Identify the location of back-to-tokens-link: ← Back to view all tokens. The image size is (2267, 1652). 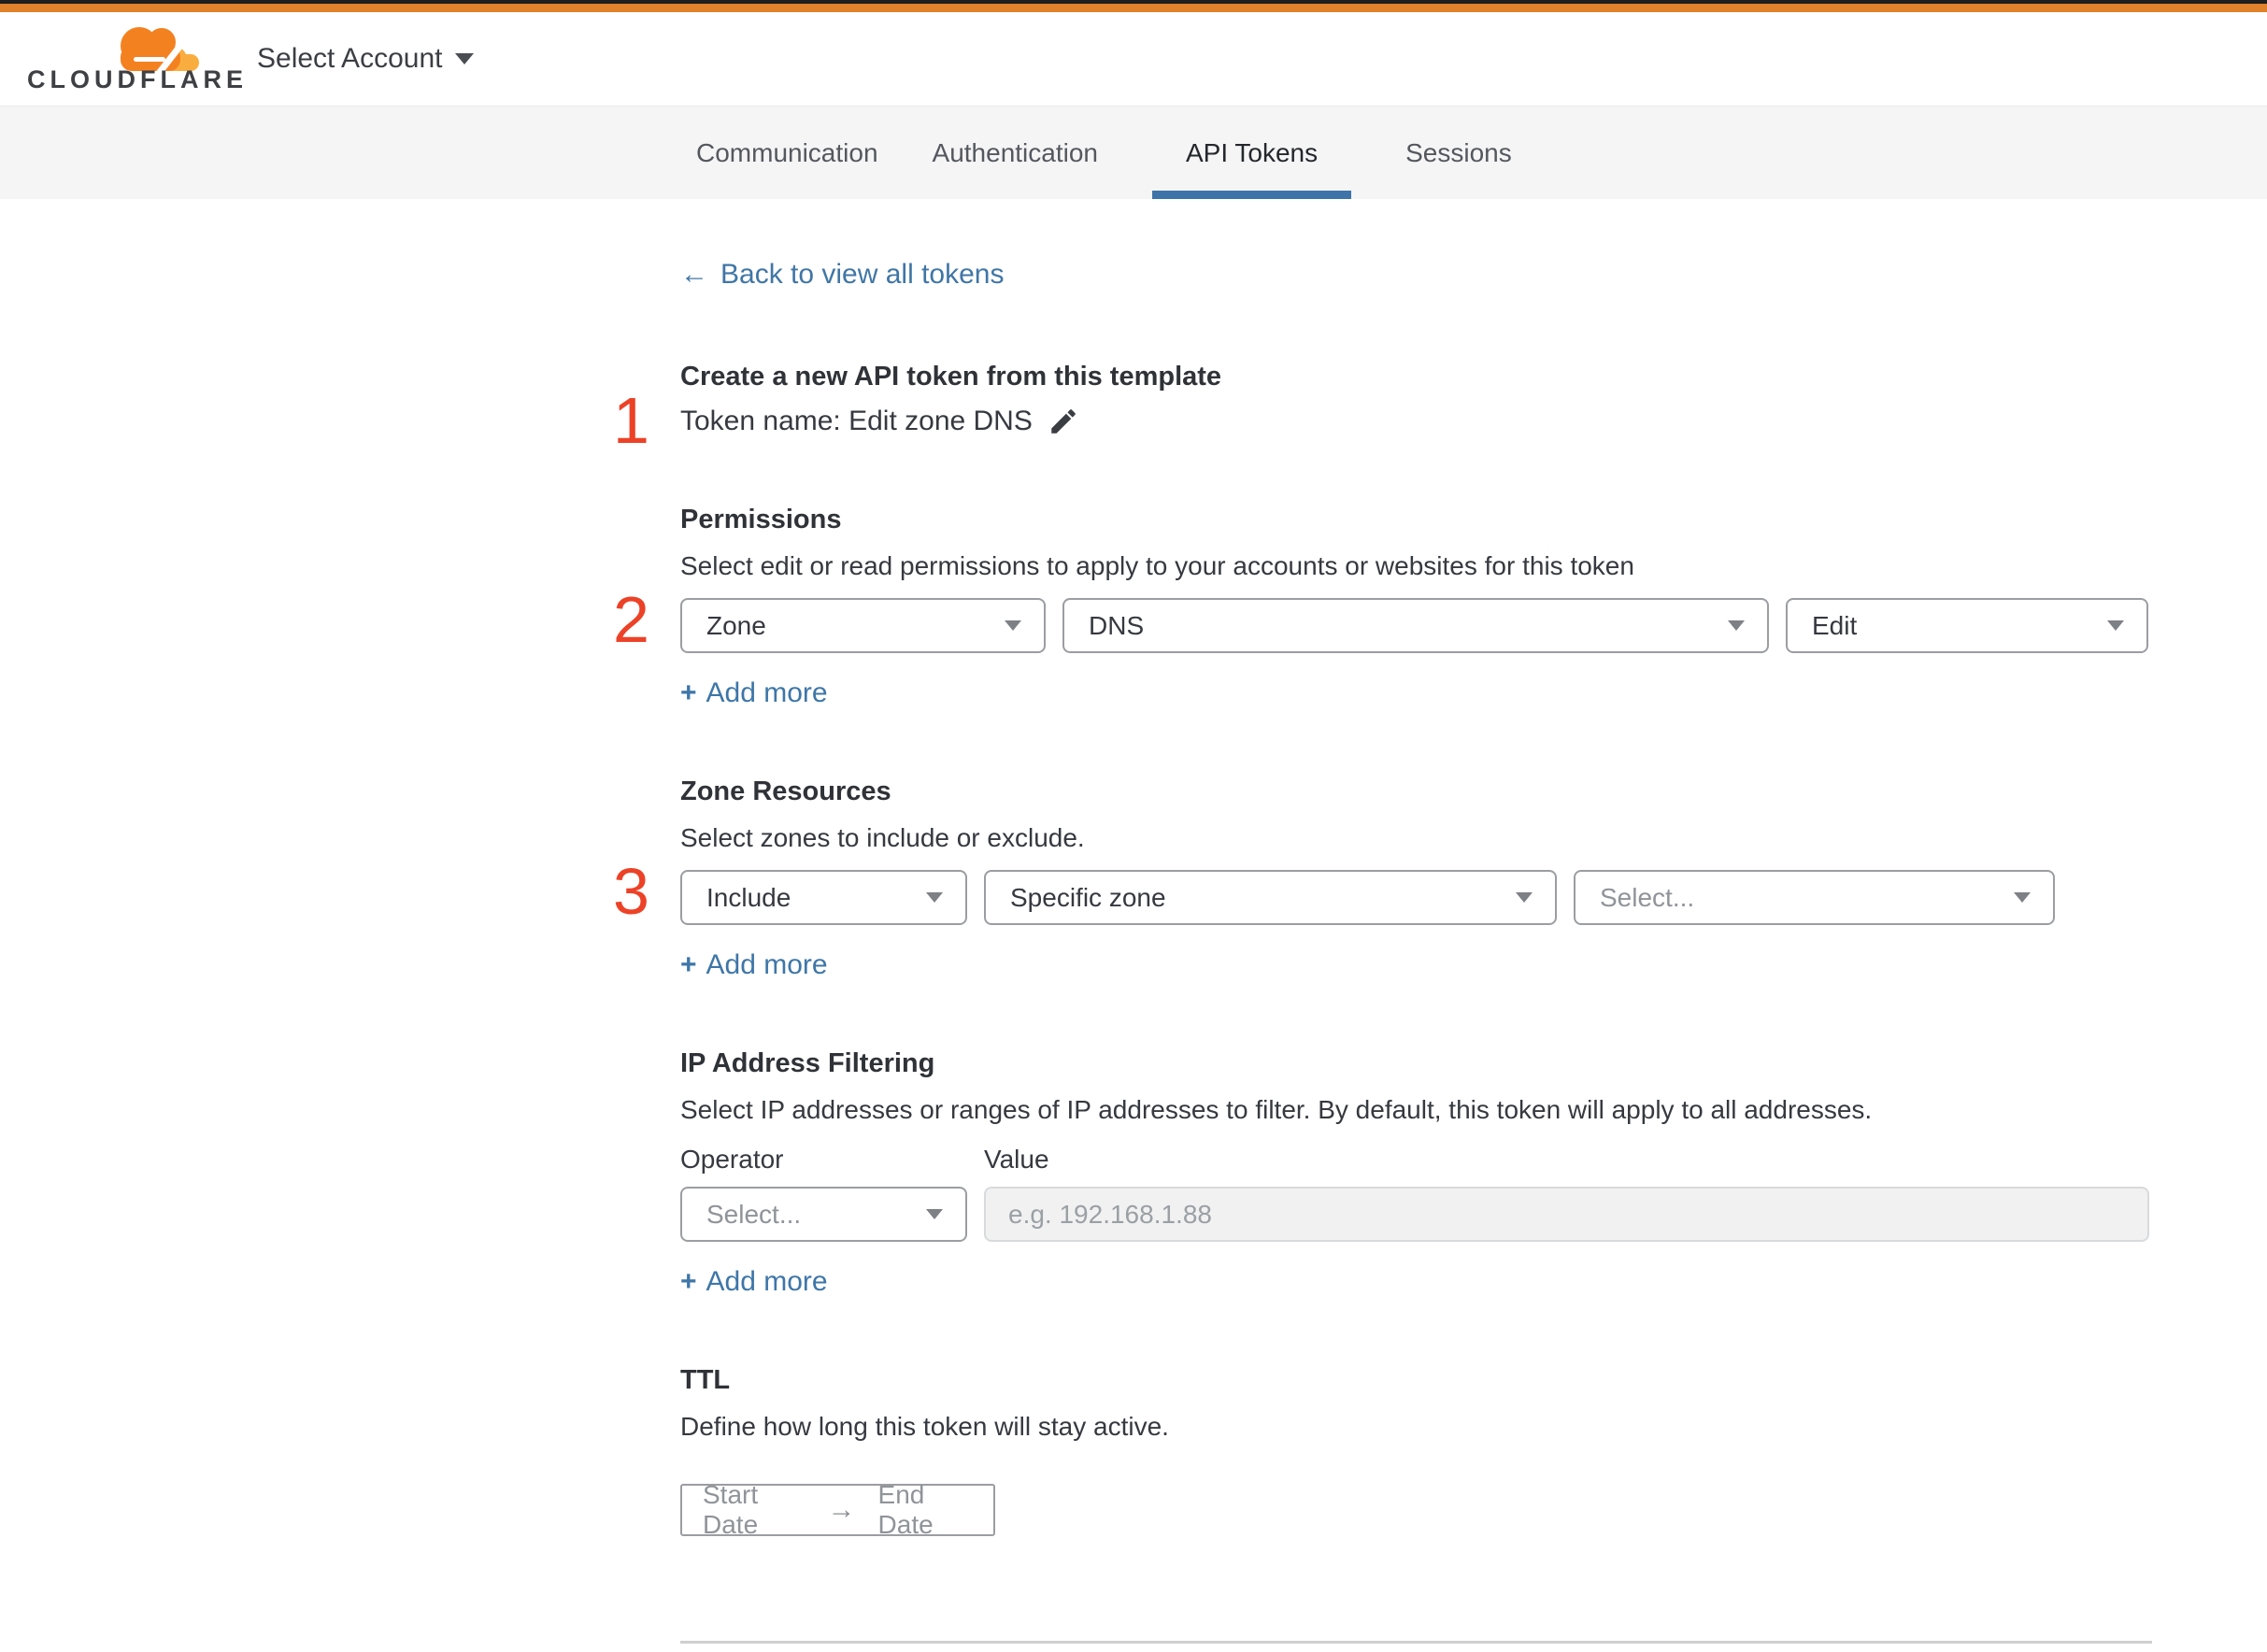
(842, 275).